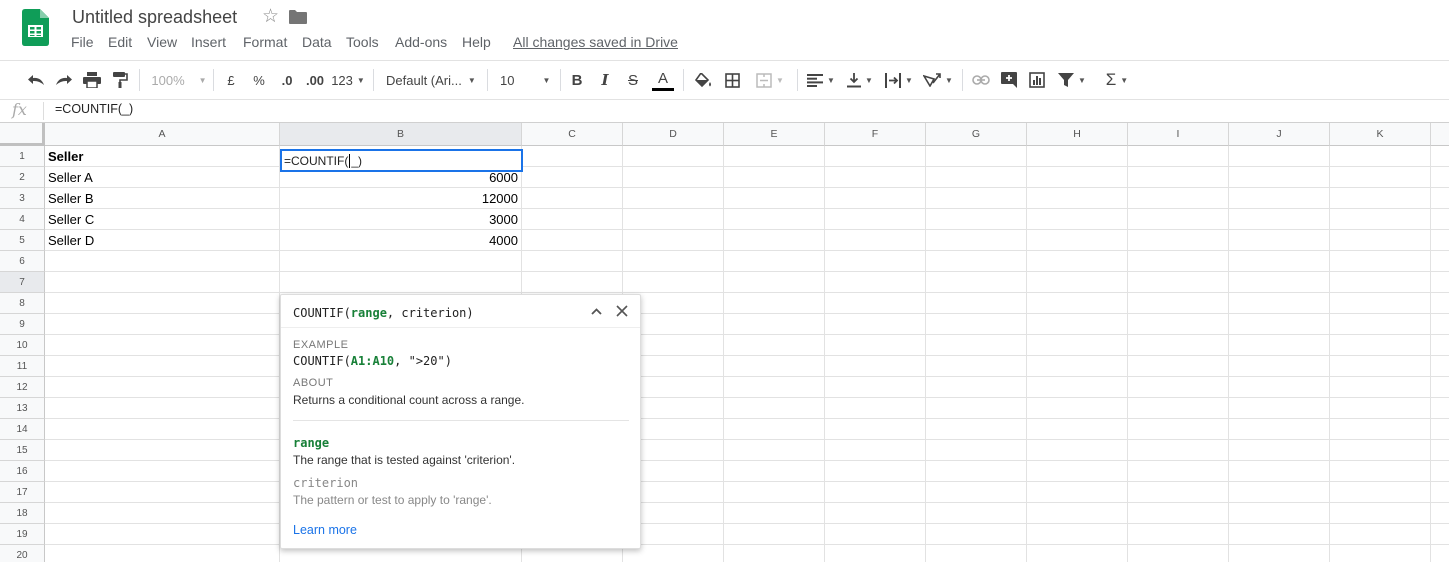 Image resolution: width=1449 pixels, height=562 pixels. Describe the element at coordinates (179, 80) in the screenshot. I see `zoom-select: 100% ▼` at that location.